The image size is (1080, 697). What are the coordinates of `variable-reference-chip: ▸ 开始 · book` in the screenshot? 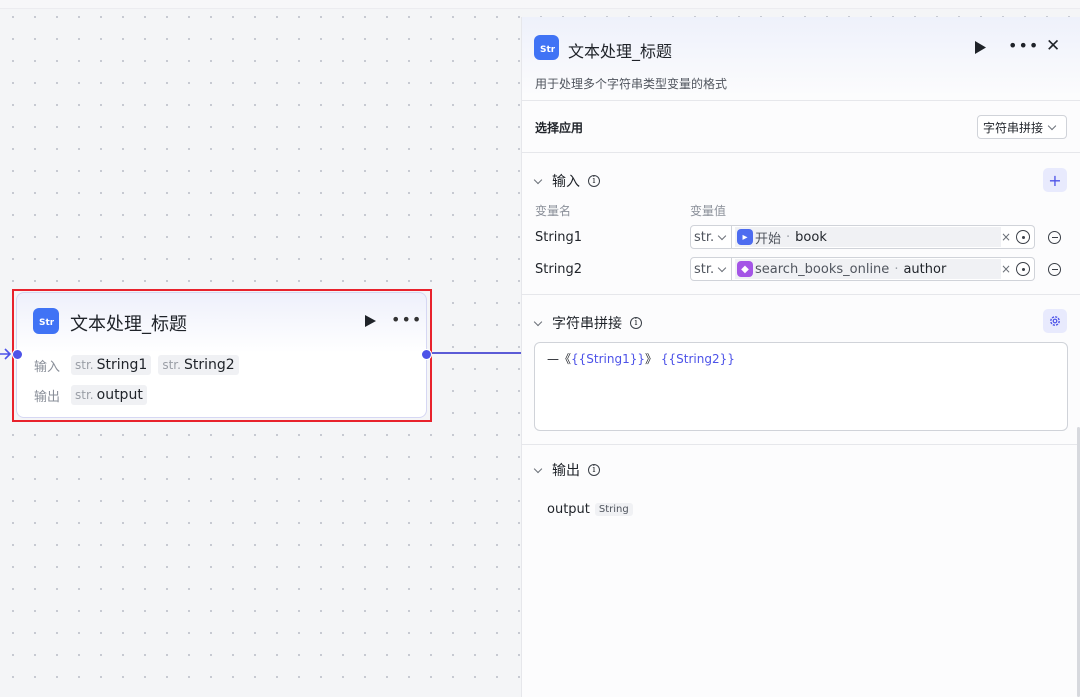 It's located at (868, 237).